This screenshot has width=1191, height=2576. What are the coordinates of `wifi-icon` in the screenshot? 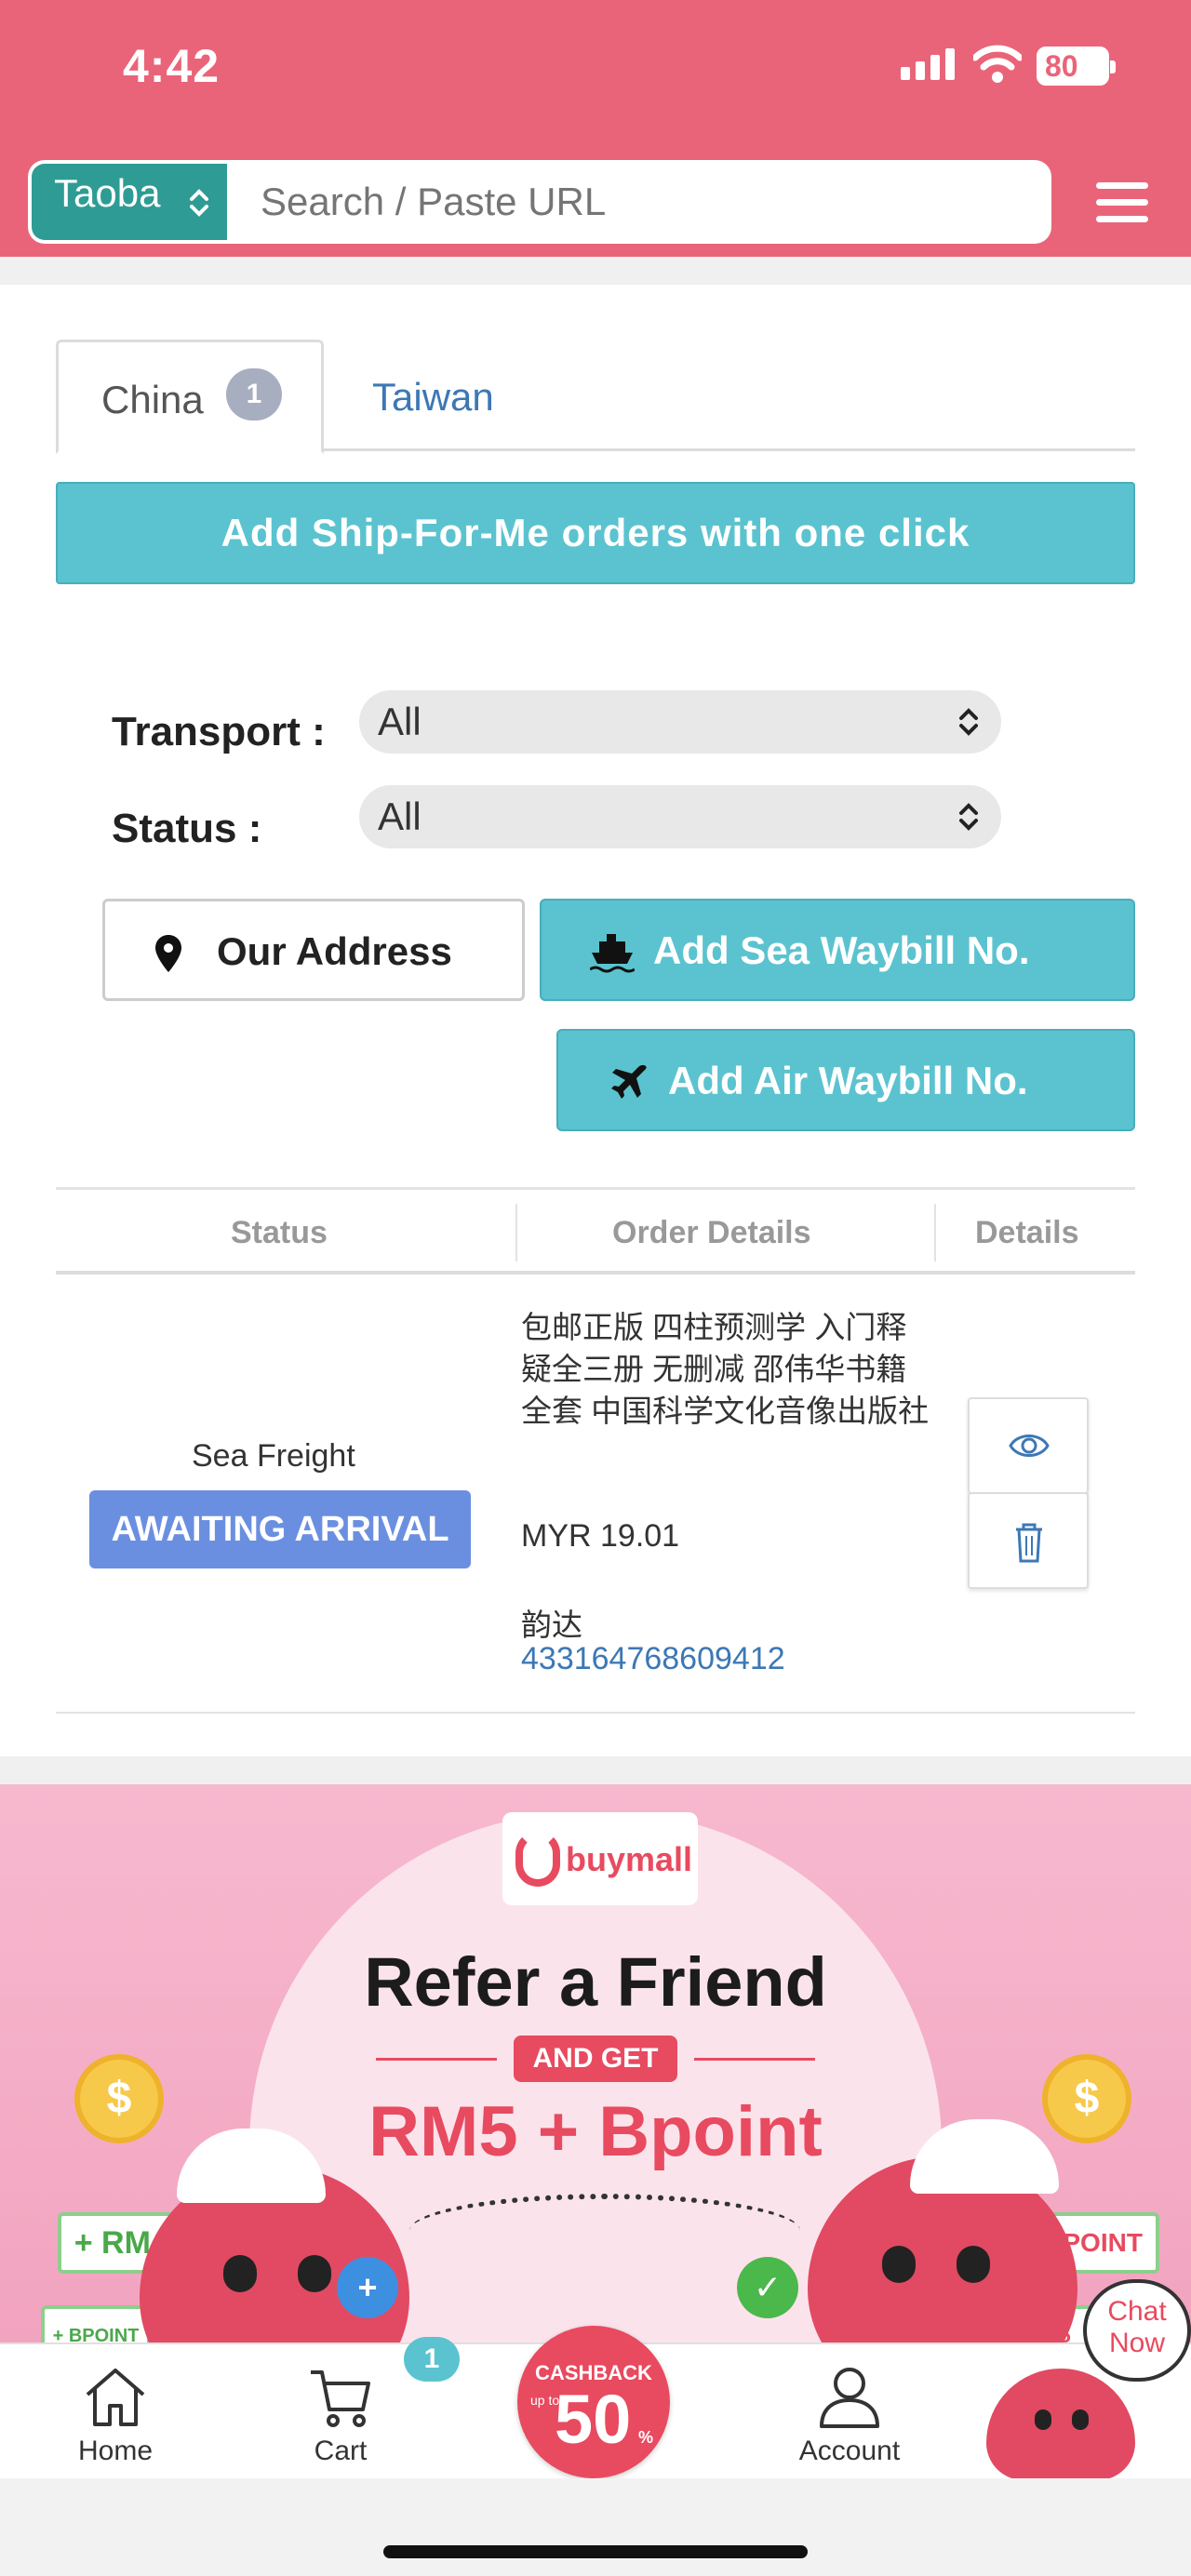 It's located at (997, 64).